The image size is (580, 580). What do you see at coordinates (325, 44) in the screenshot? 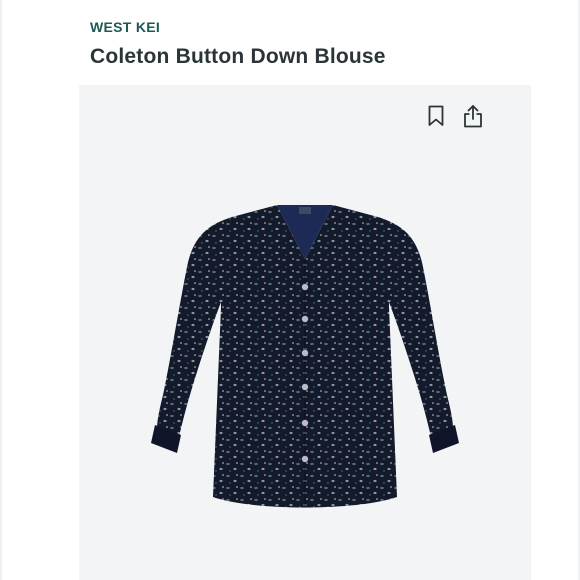
I see `product-header: WEST KEI Coleton Button Down Blouse` at bounding box center [325, 44].